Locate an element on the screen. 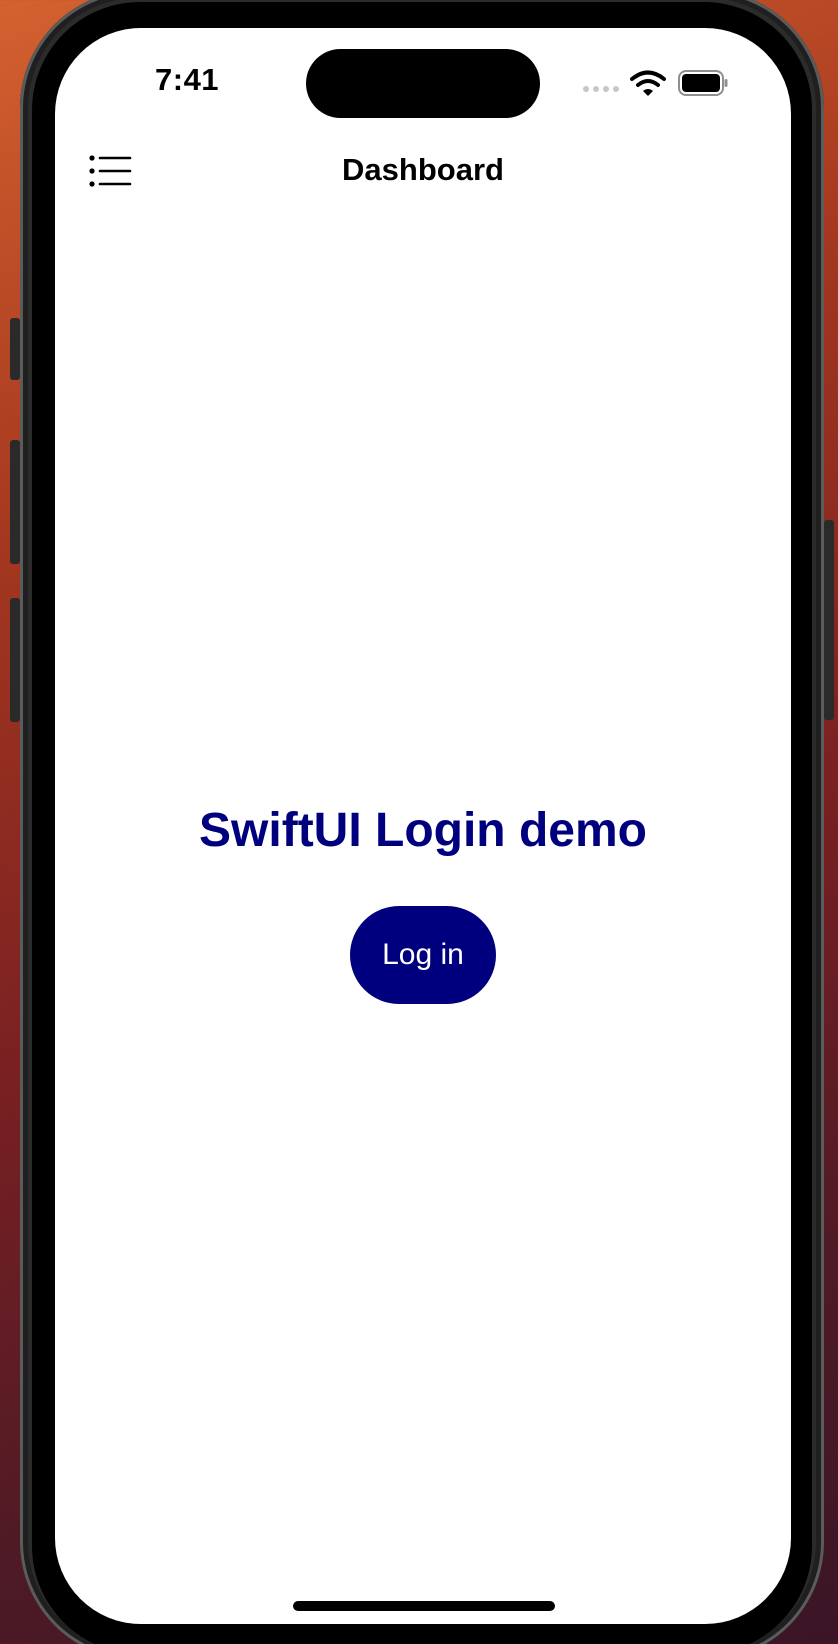 This screenshot has width=838, height=1644. page-title: SwiftUI Login demo is located at coordinates (423, 830).